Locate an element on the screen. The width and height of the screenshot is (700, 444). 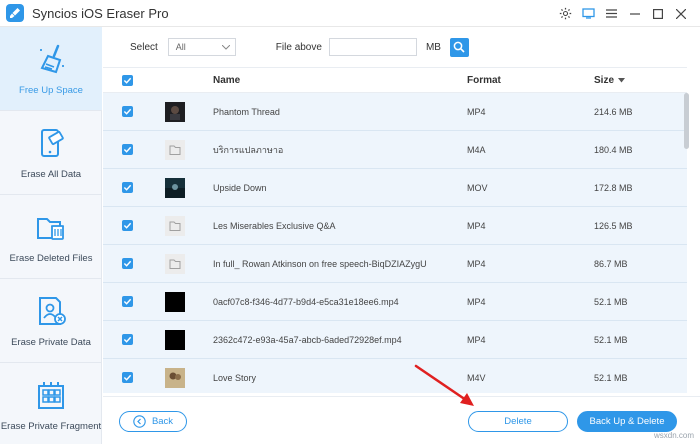
table-row: Phantom Thread MP4 214.6 MB is located at coordinates (395, 112).